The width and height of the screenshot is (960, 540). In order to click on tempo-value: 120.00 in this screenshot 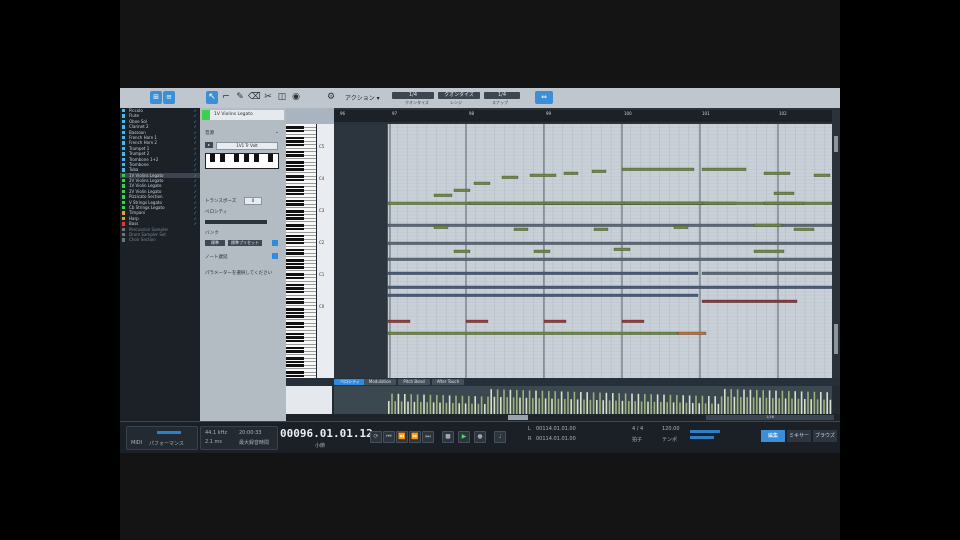, I will do `click(671, 429)`.